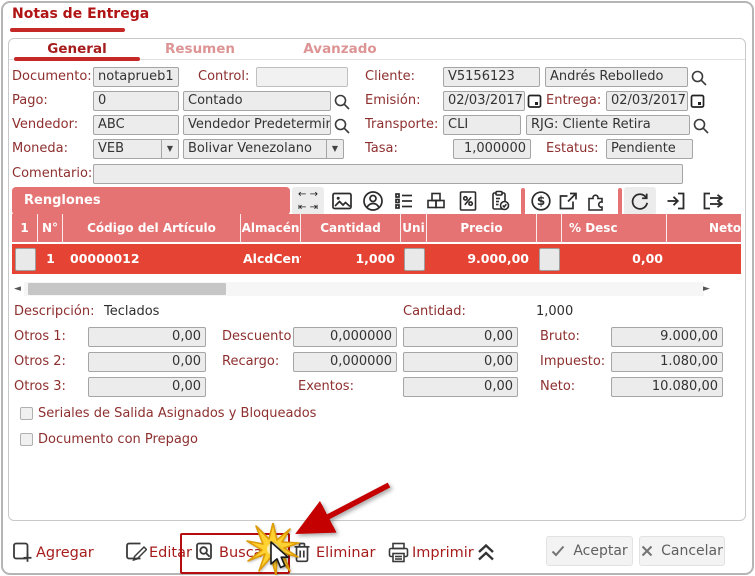 The image size is (755, 576). What do you see at coordinates (640, 201) in the screenshot?
I see `refresh-icon` at bounding box center [640, 201].